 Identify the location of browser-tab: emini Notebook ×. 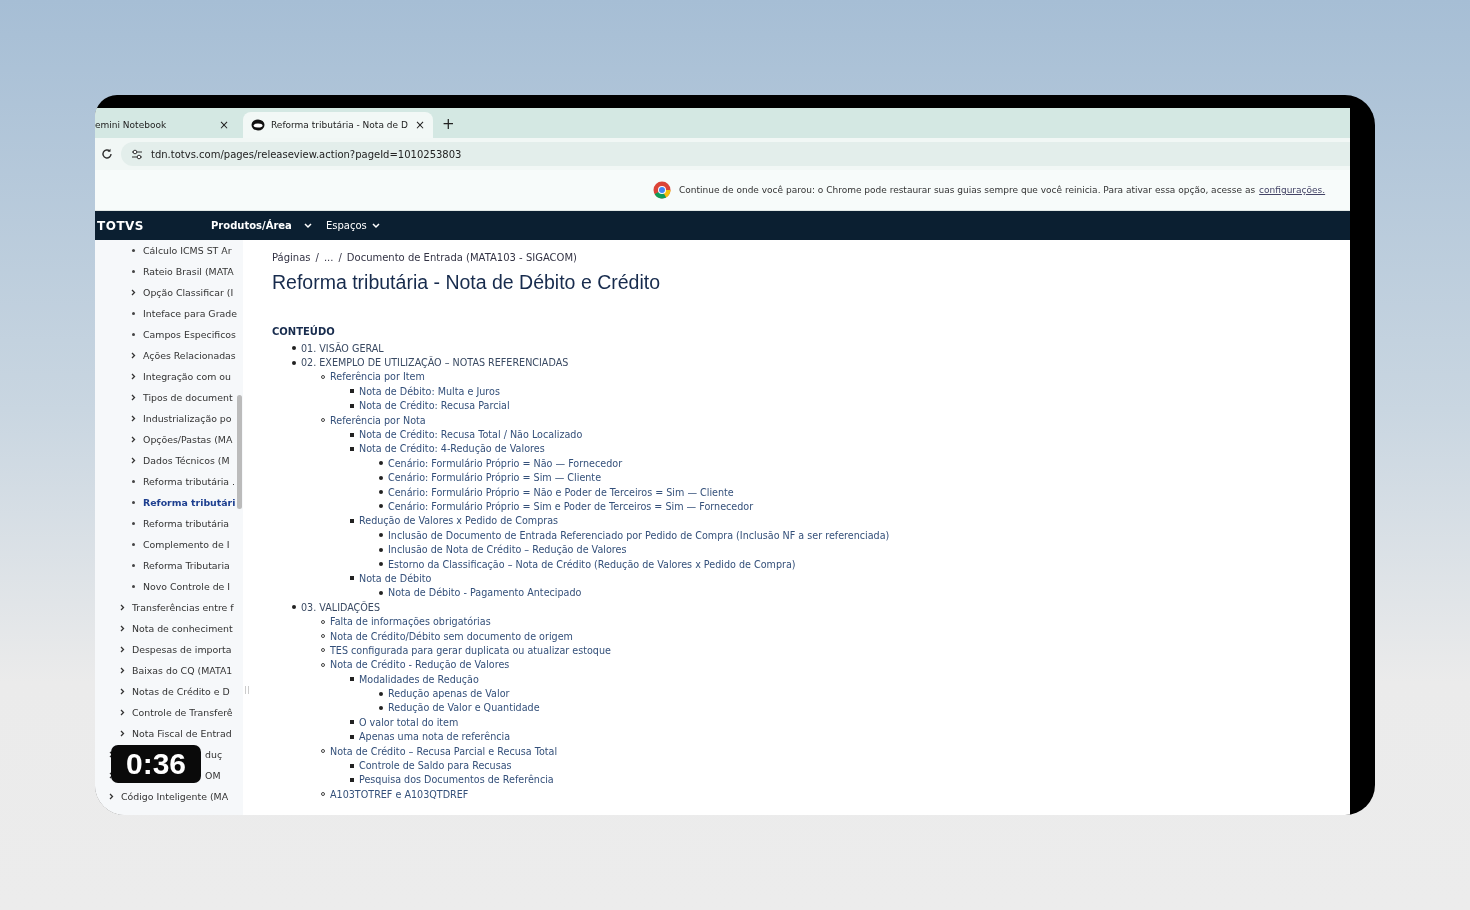
(166, 125).